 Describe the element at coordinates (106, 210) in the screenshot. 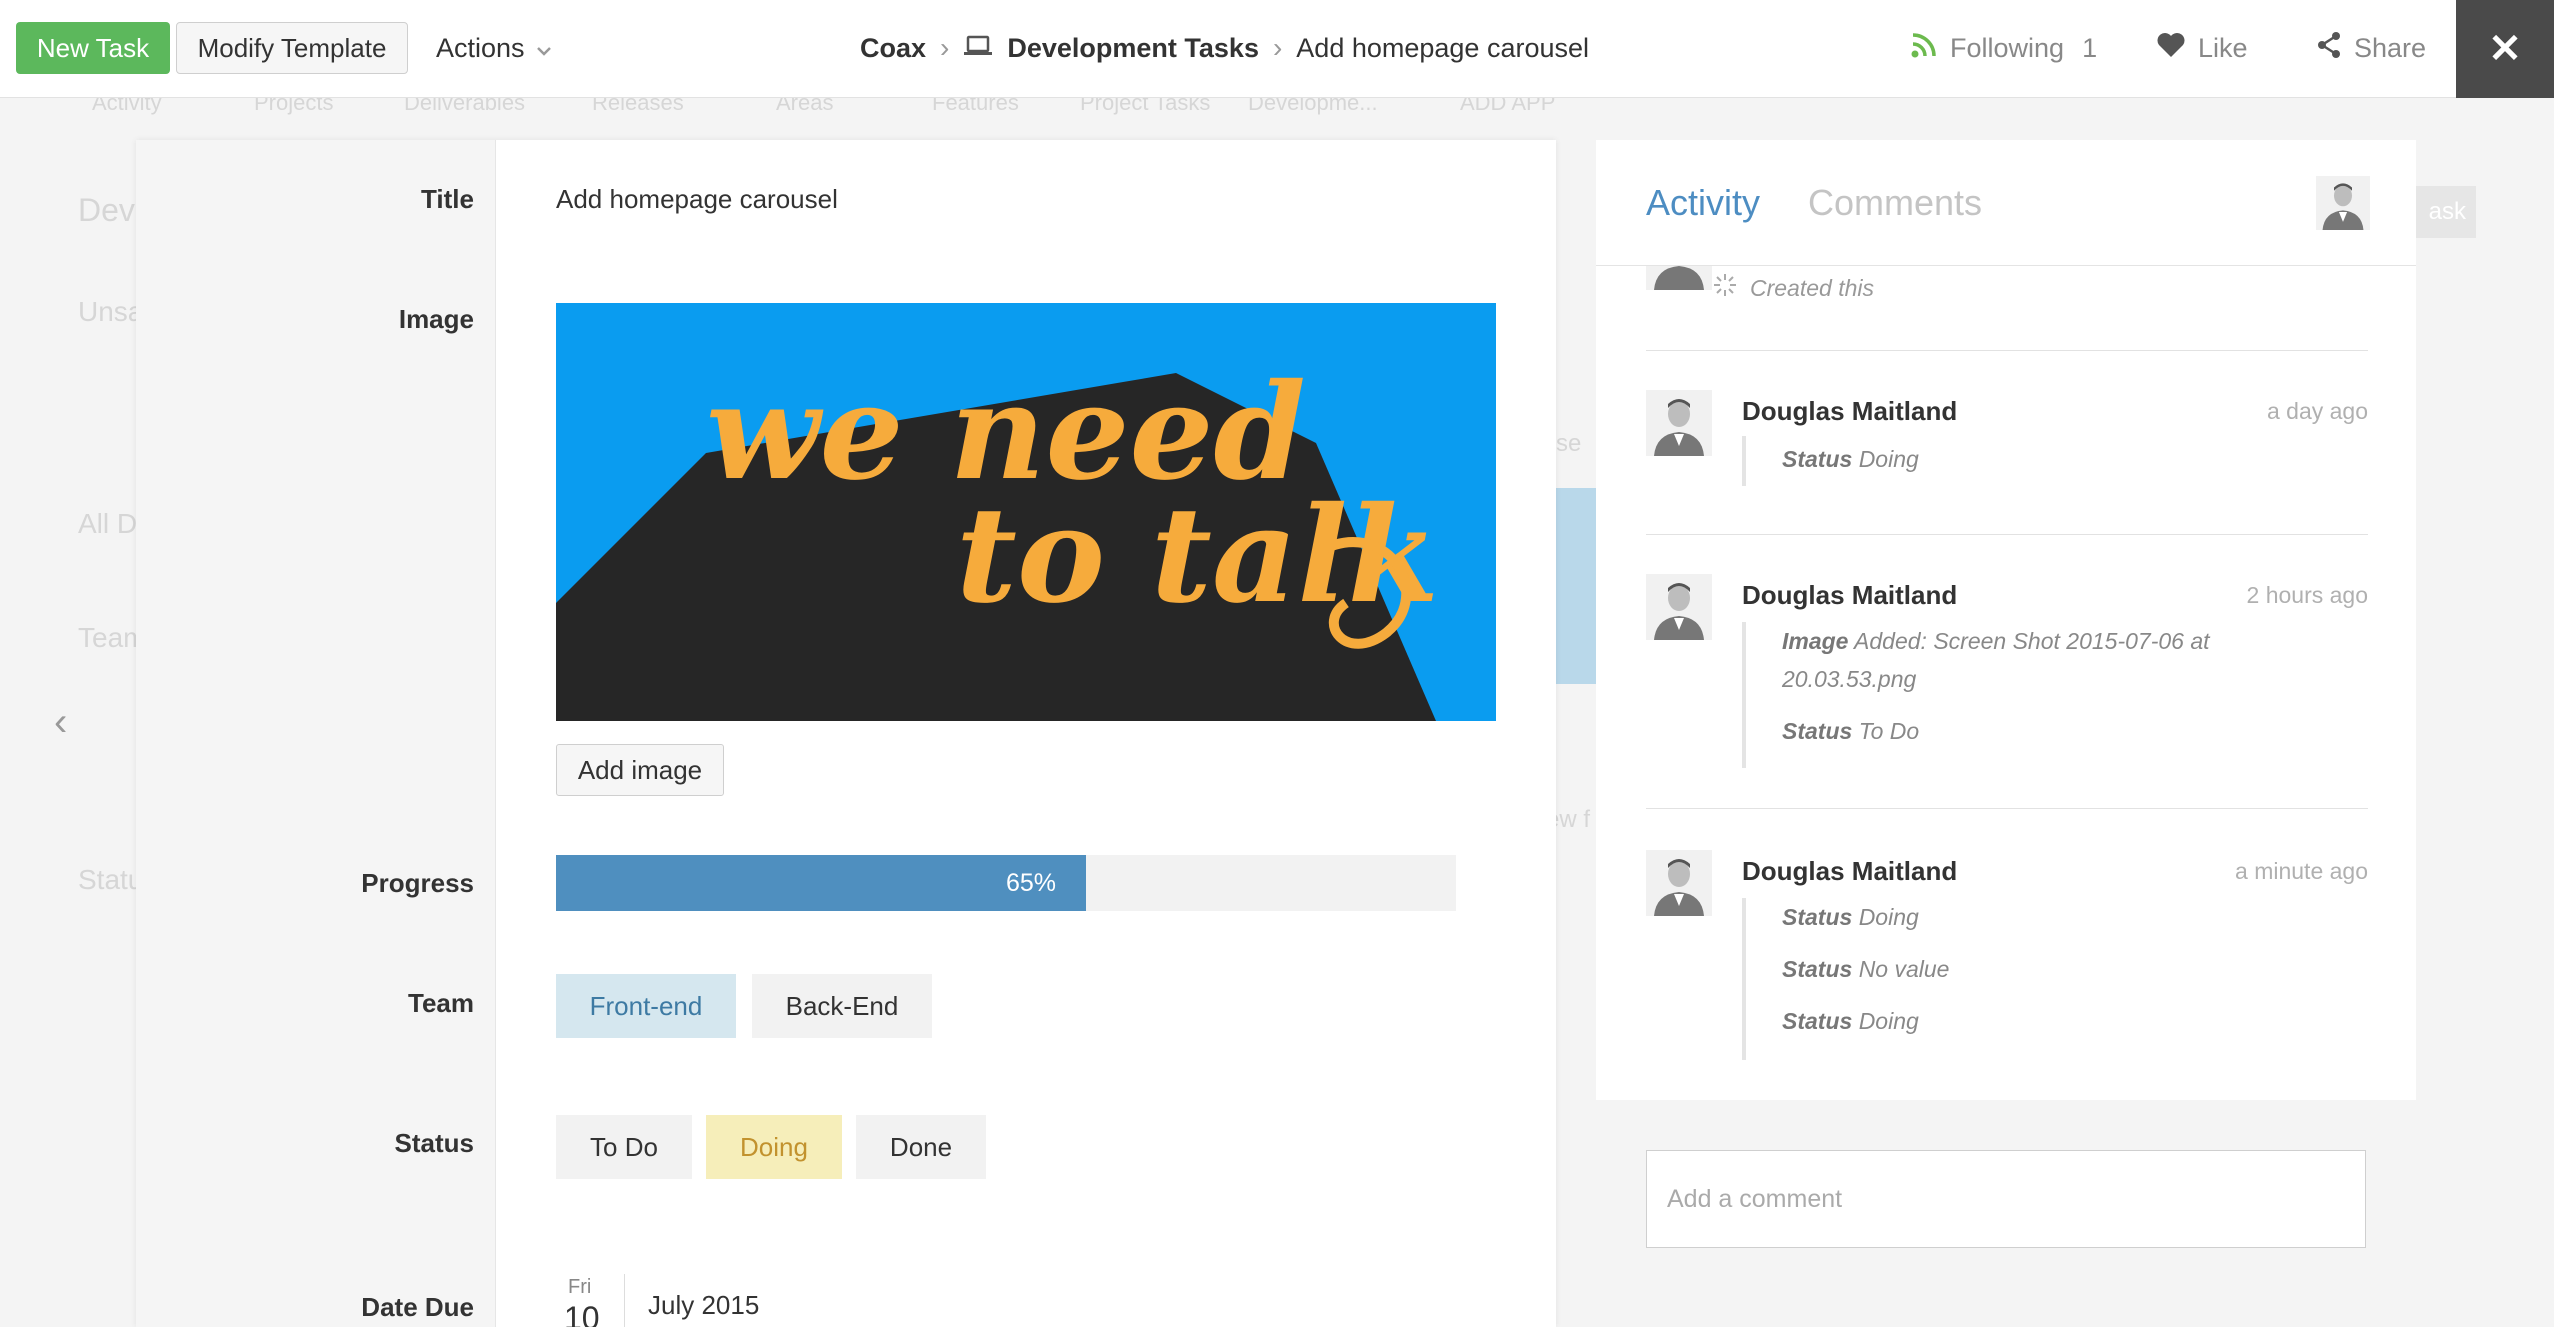

I see `bg-heading: Dev` at that location.